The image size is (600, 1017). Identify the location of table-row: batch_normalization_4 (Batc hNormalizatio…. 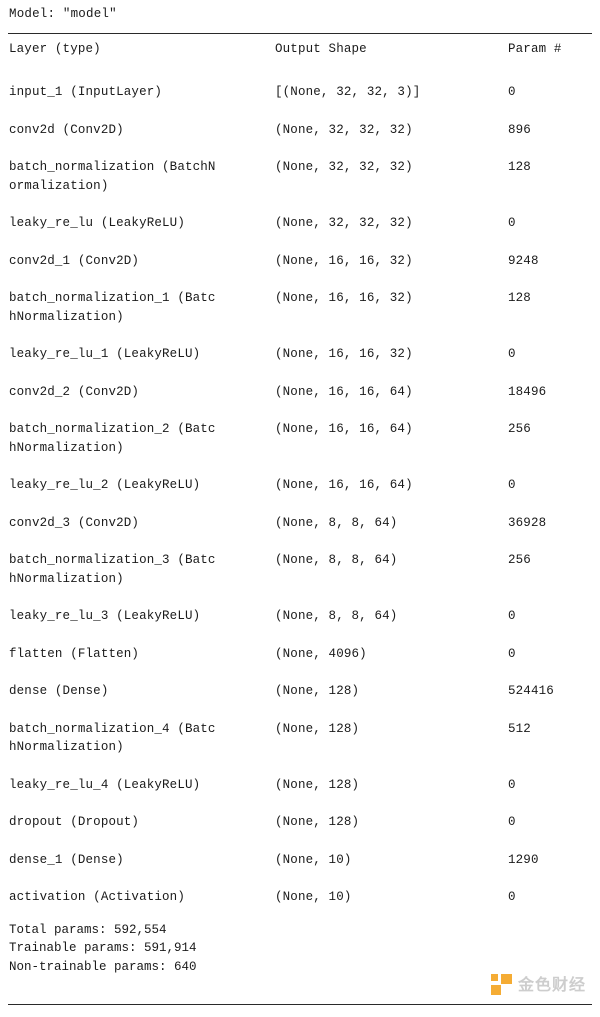
(300, 738).